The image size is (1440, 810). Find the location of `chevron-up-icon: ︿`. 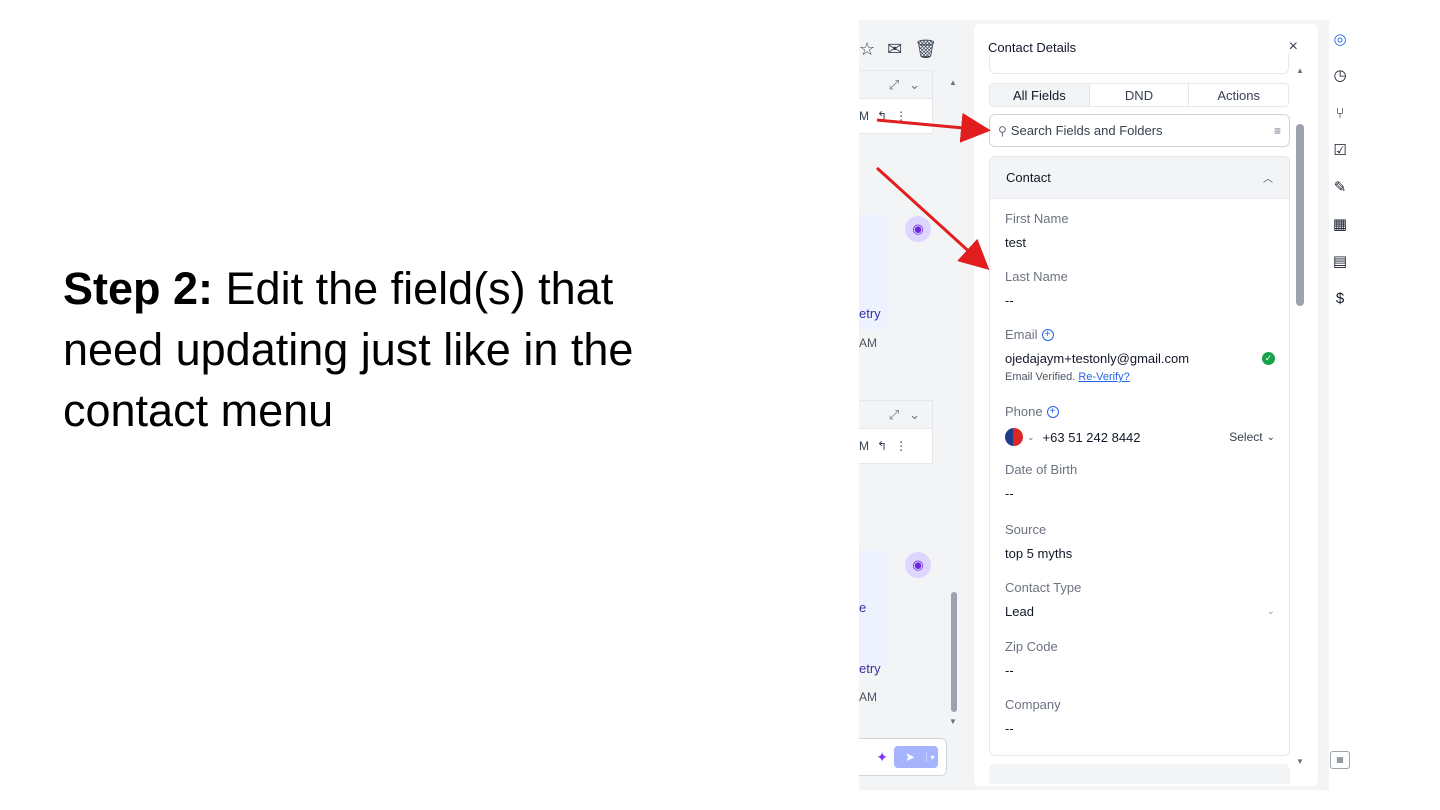

chevron-up-icon: ︿ is located at coordinates (1268, 177).